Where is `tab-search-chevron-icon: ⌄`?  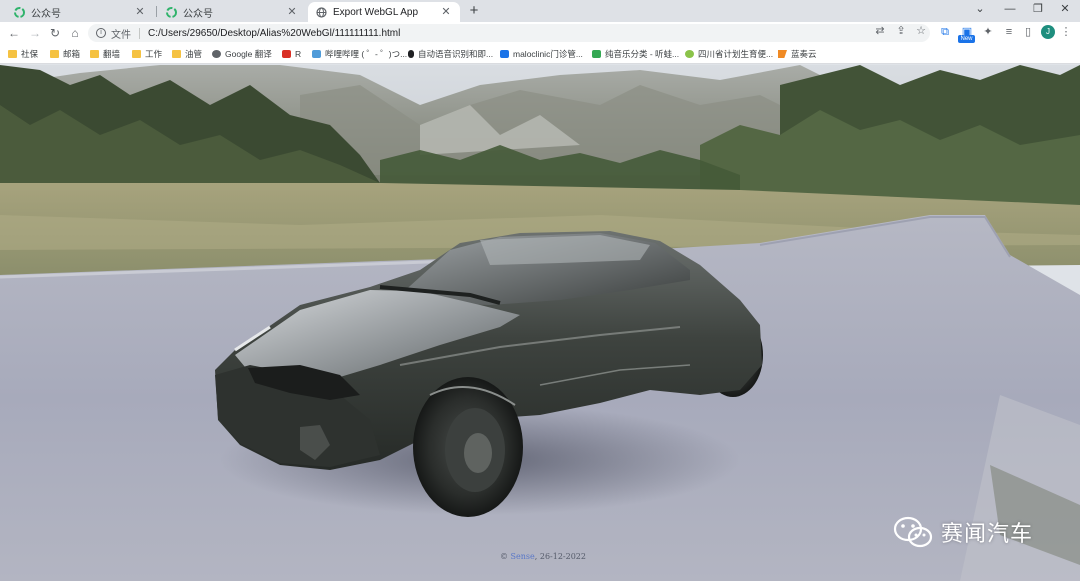 tab-search-chevron-icon: ⌄ is located at coordinates (980, 10).